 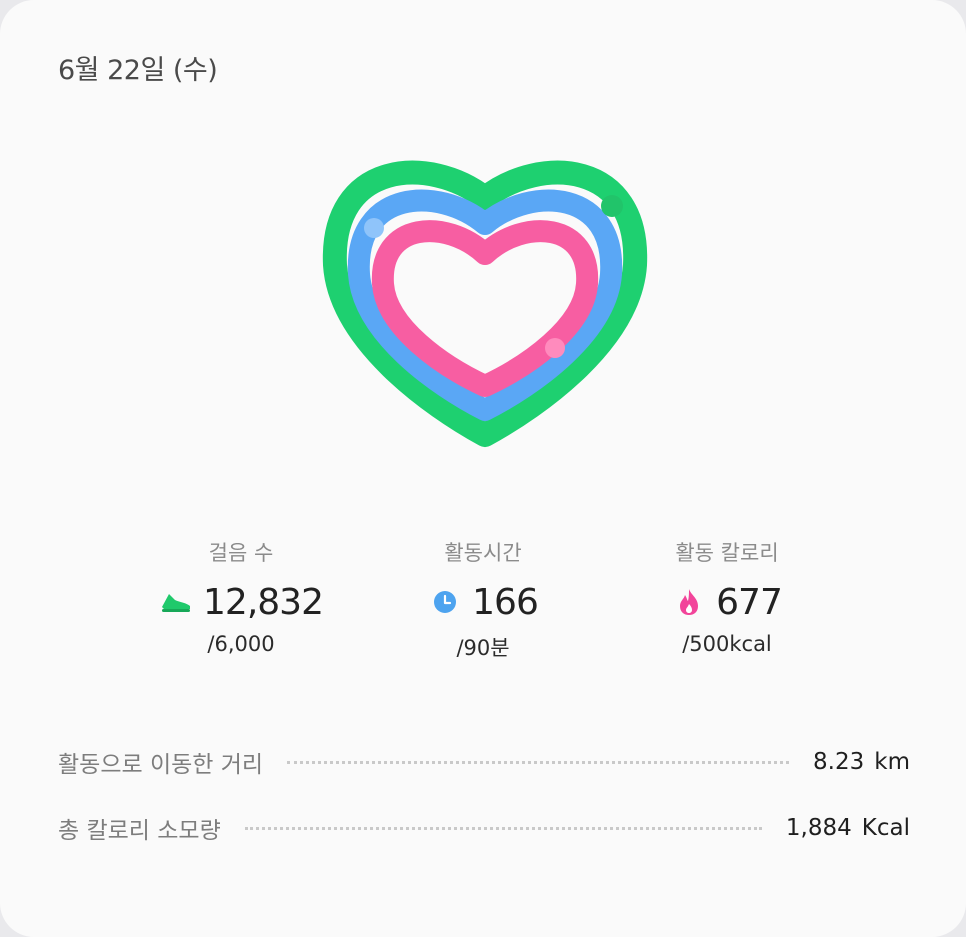 I want to click on total-calories-value-group: 1,884 Kcal, so click(x=848, y=828).